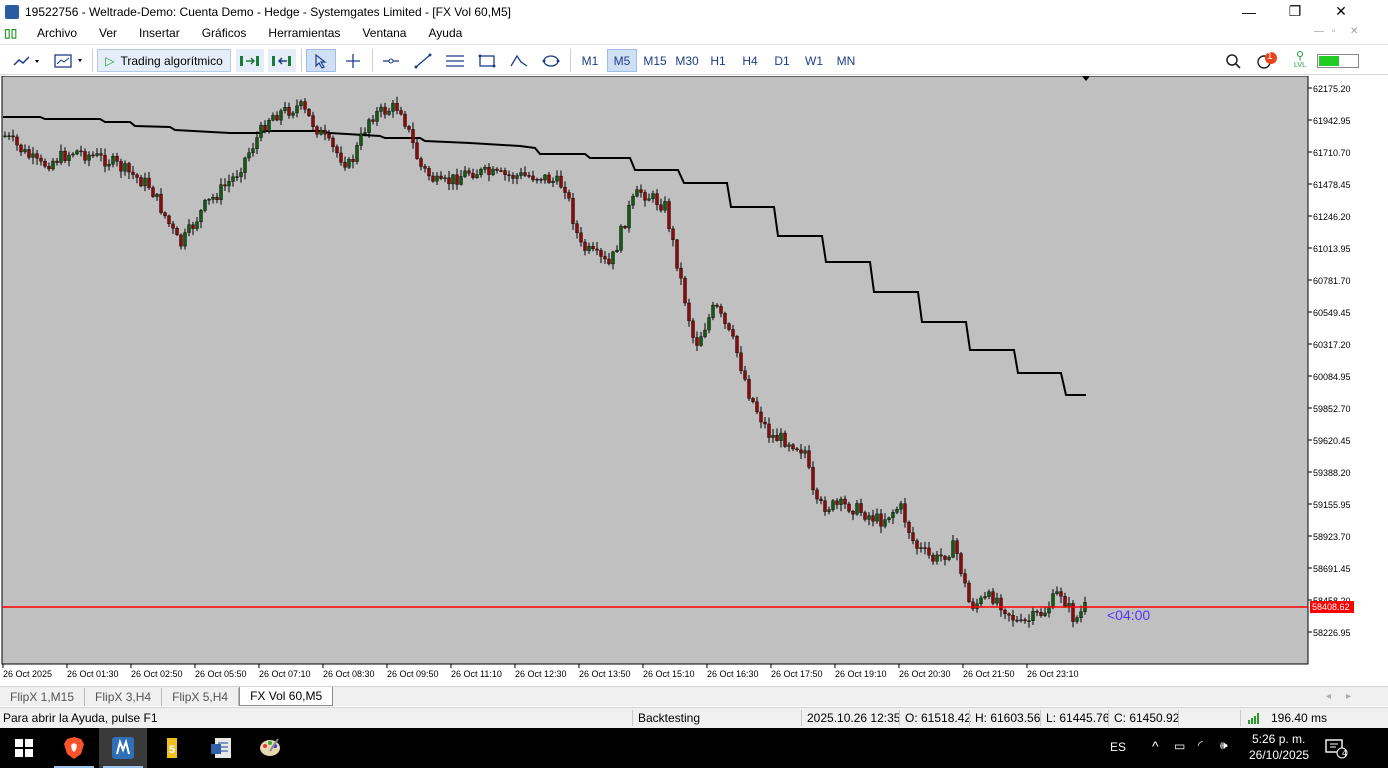  Describe the element at coordinates (391, 60) in the screenshot. I see `horizontal-line-icon` at that location.